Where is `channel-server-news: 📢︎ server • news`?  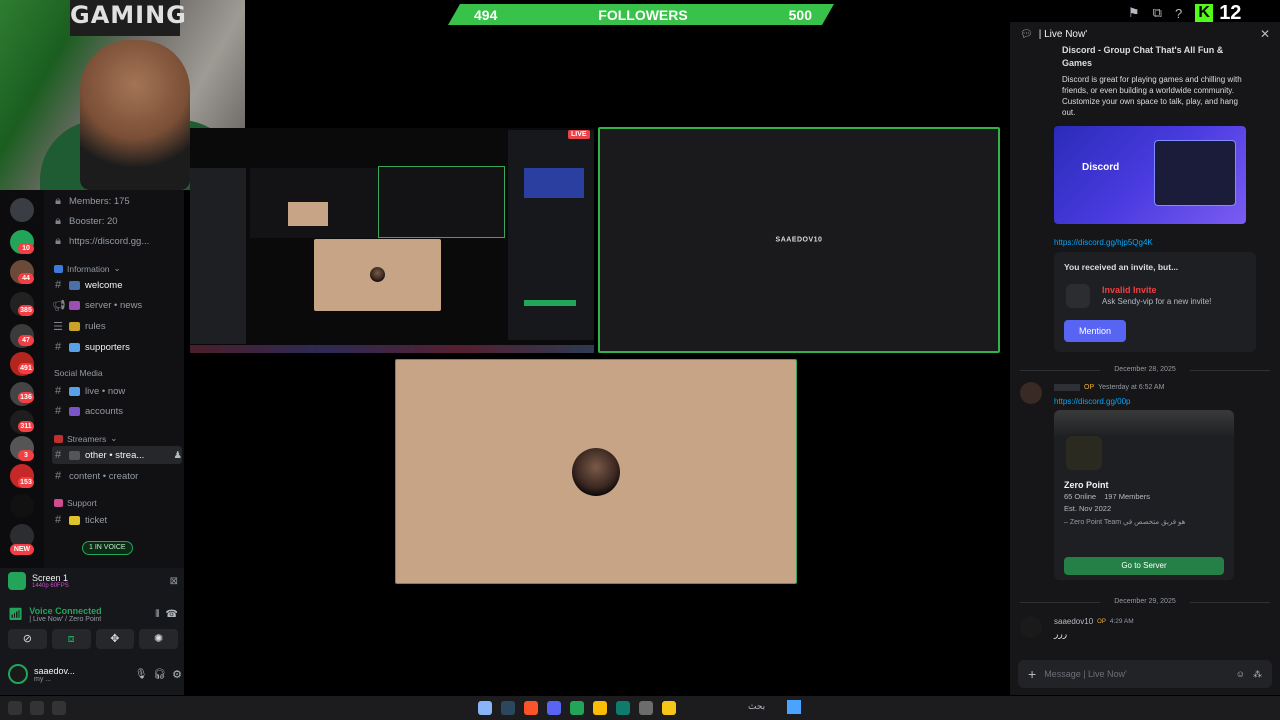 channel-server-news: 📢︎ server • news is located at coordinates (117, 305).